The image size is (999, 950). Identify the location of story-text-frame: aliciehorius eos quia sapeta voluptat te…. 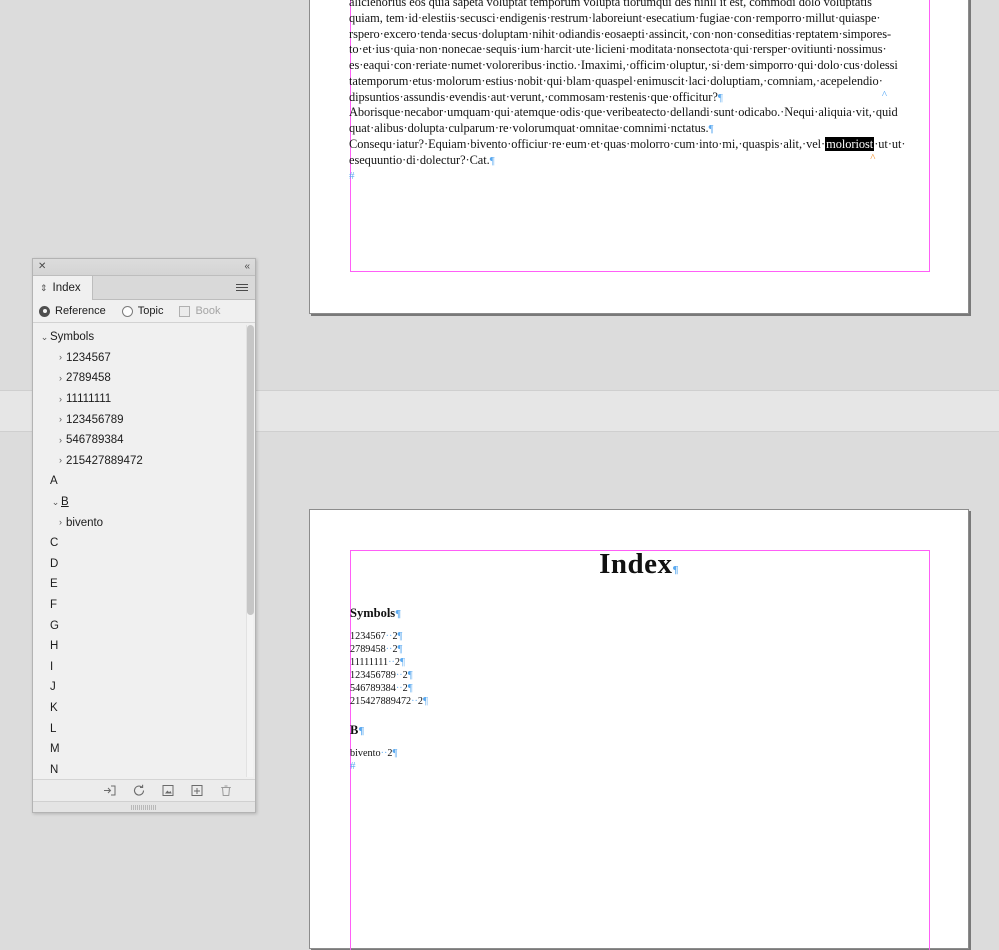
(627, 92).